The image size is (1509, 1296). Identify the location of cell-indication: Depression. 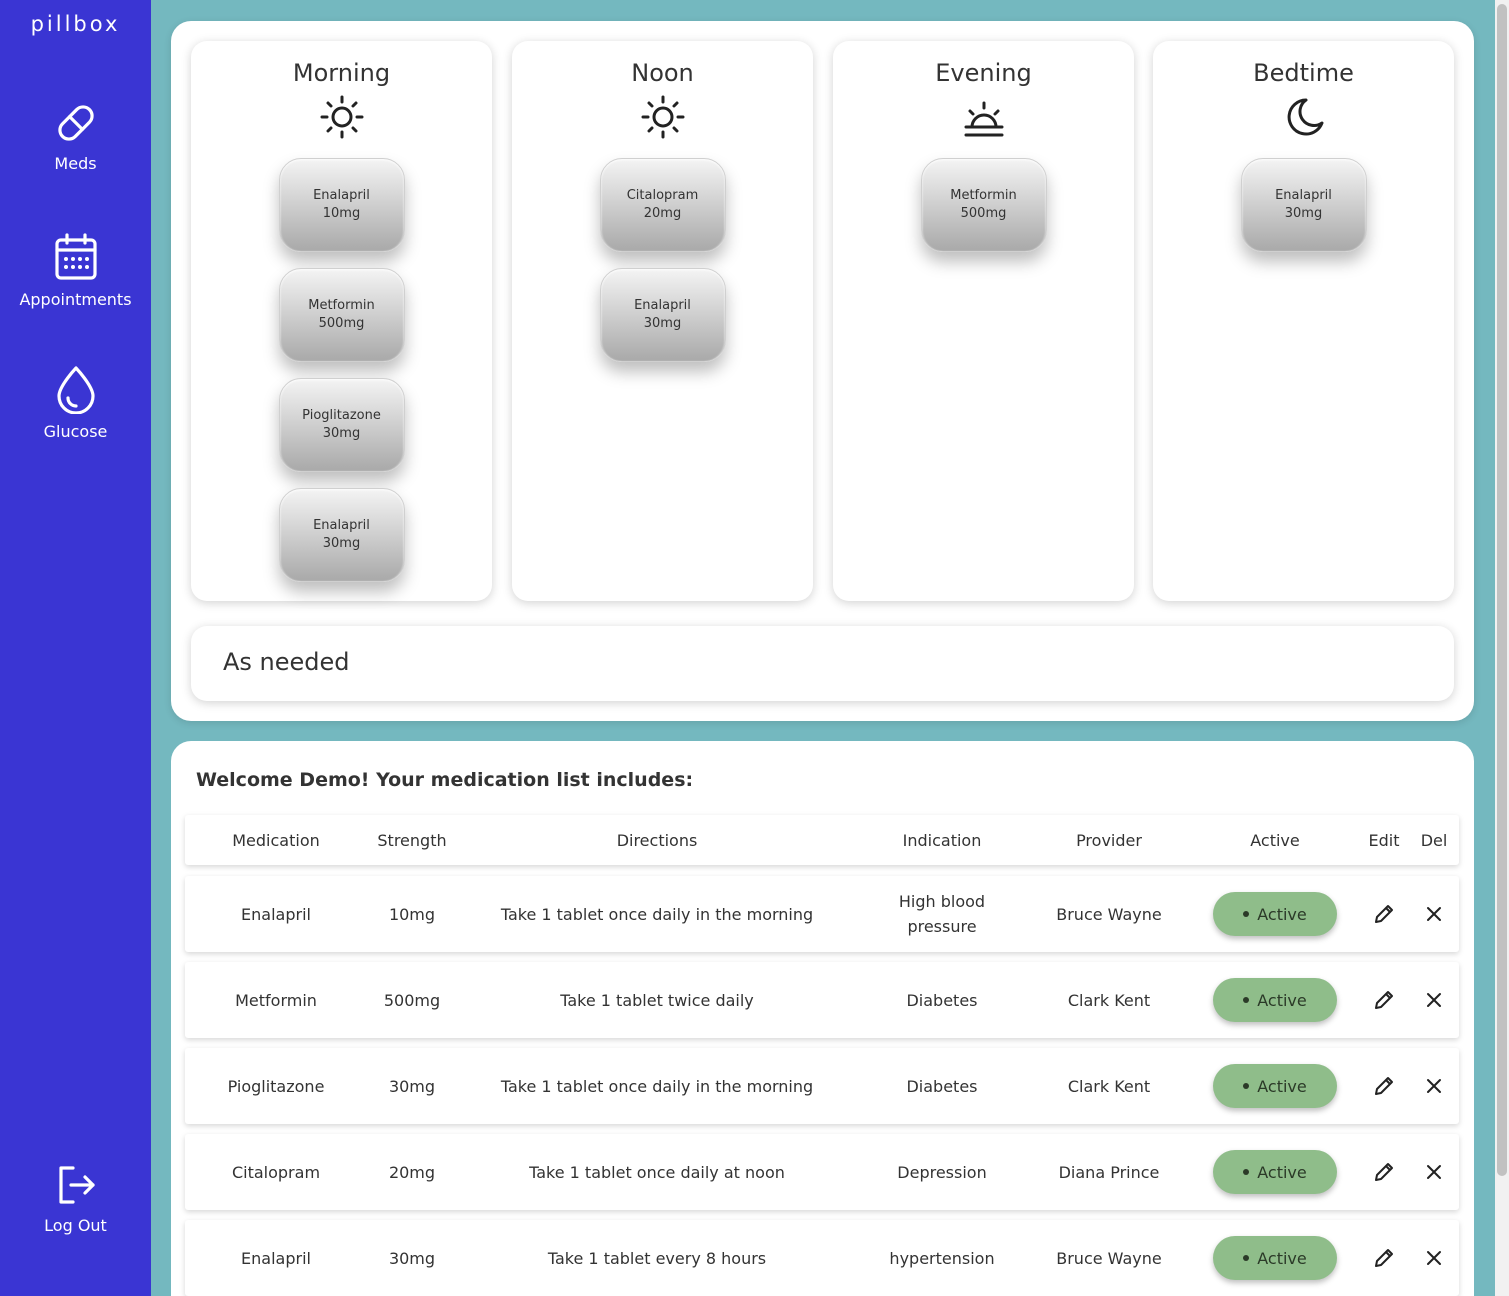
(942, 1172).